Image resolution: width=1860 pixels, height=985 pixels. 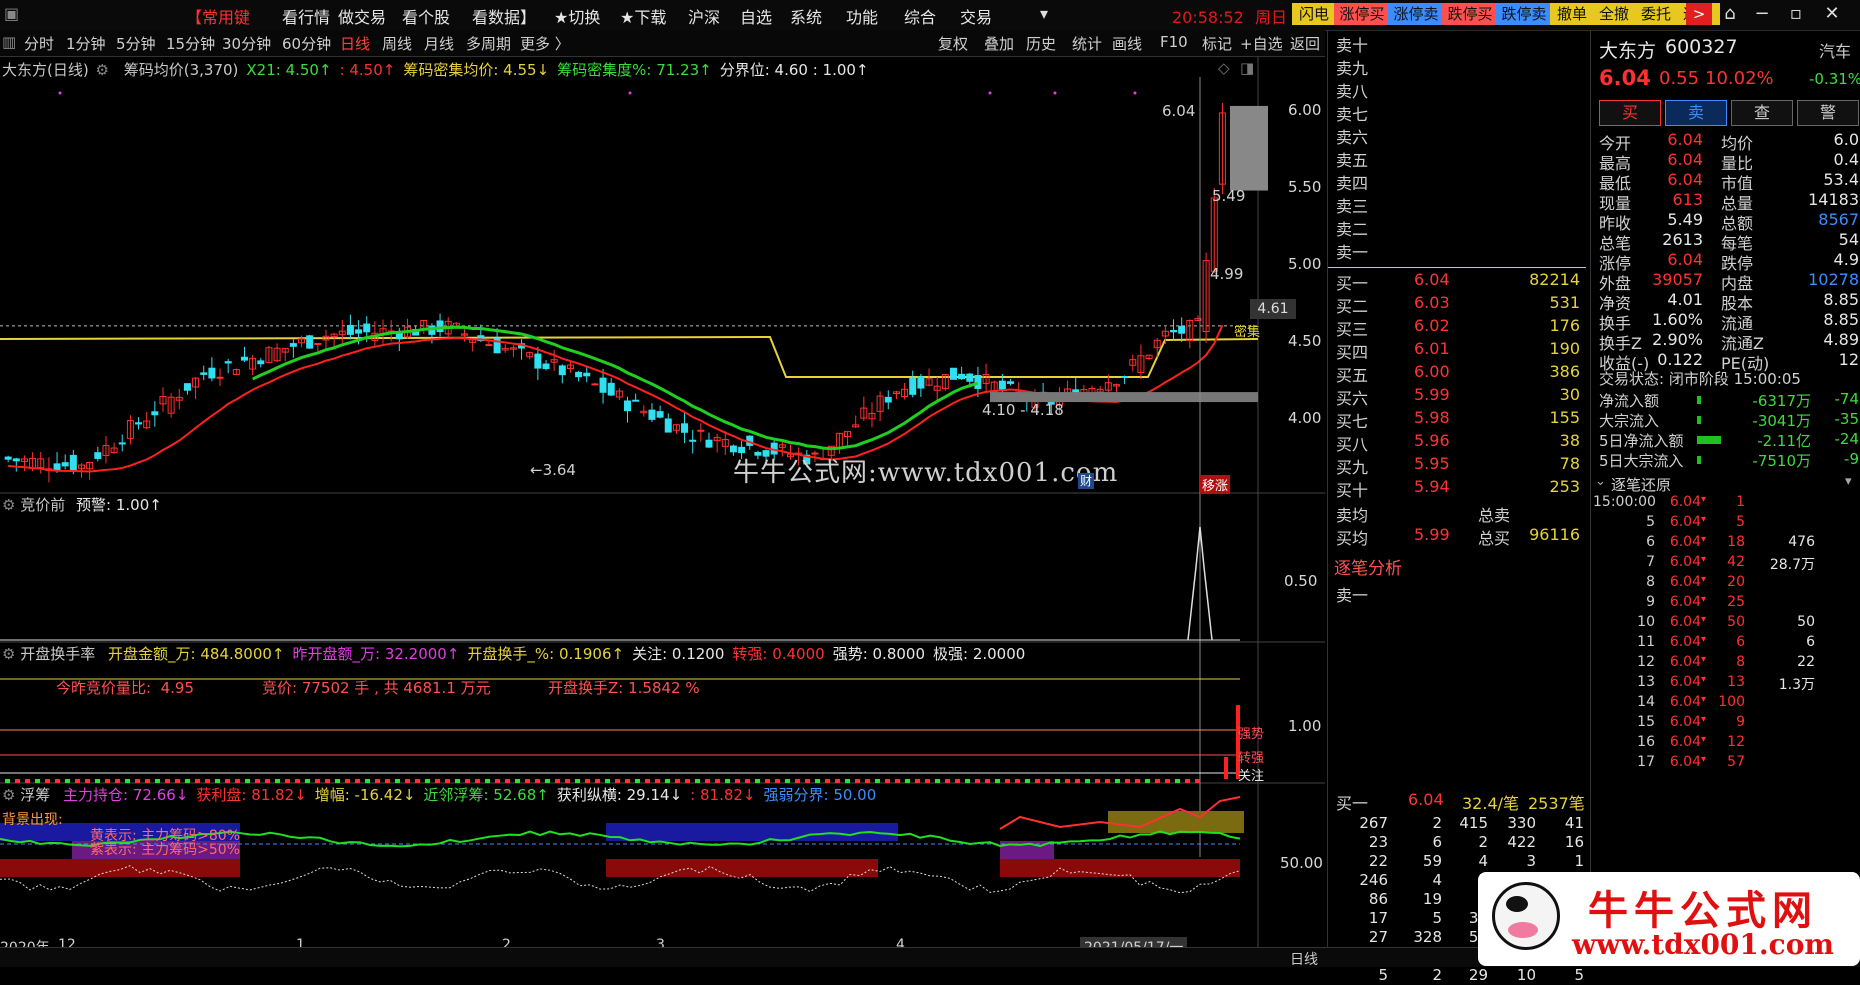 I want to click on trade-button-0: 买, so click(x=1630, y=113).